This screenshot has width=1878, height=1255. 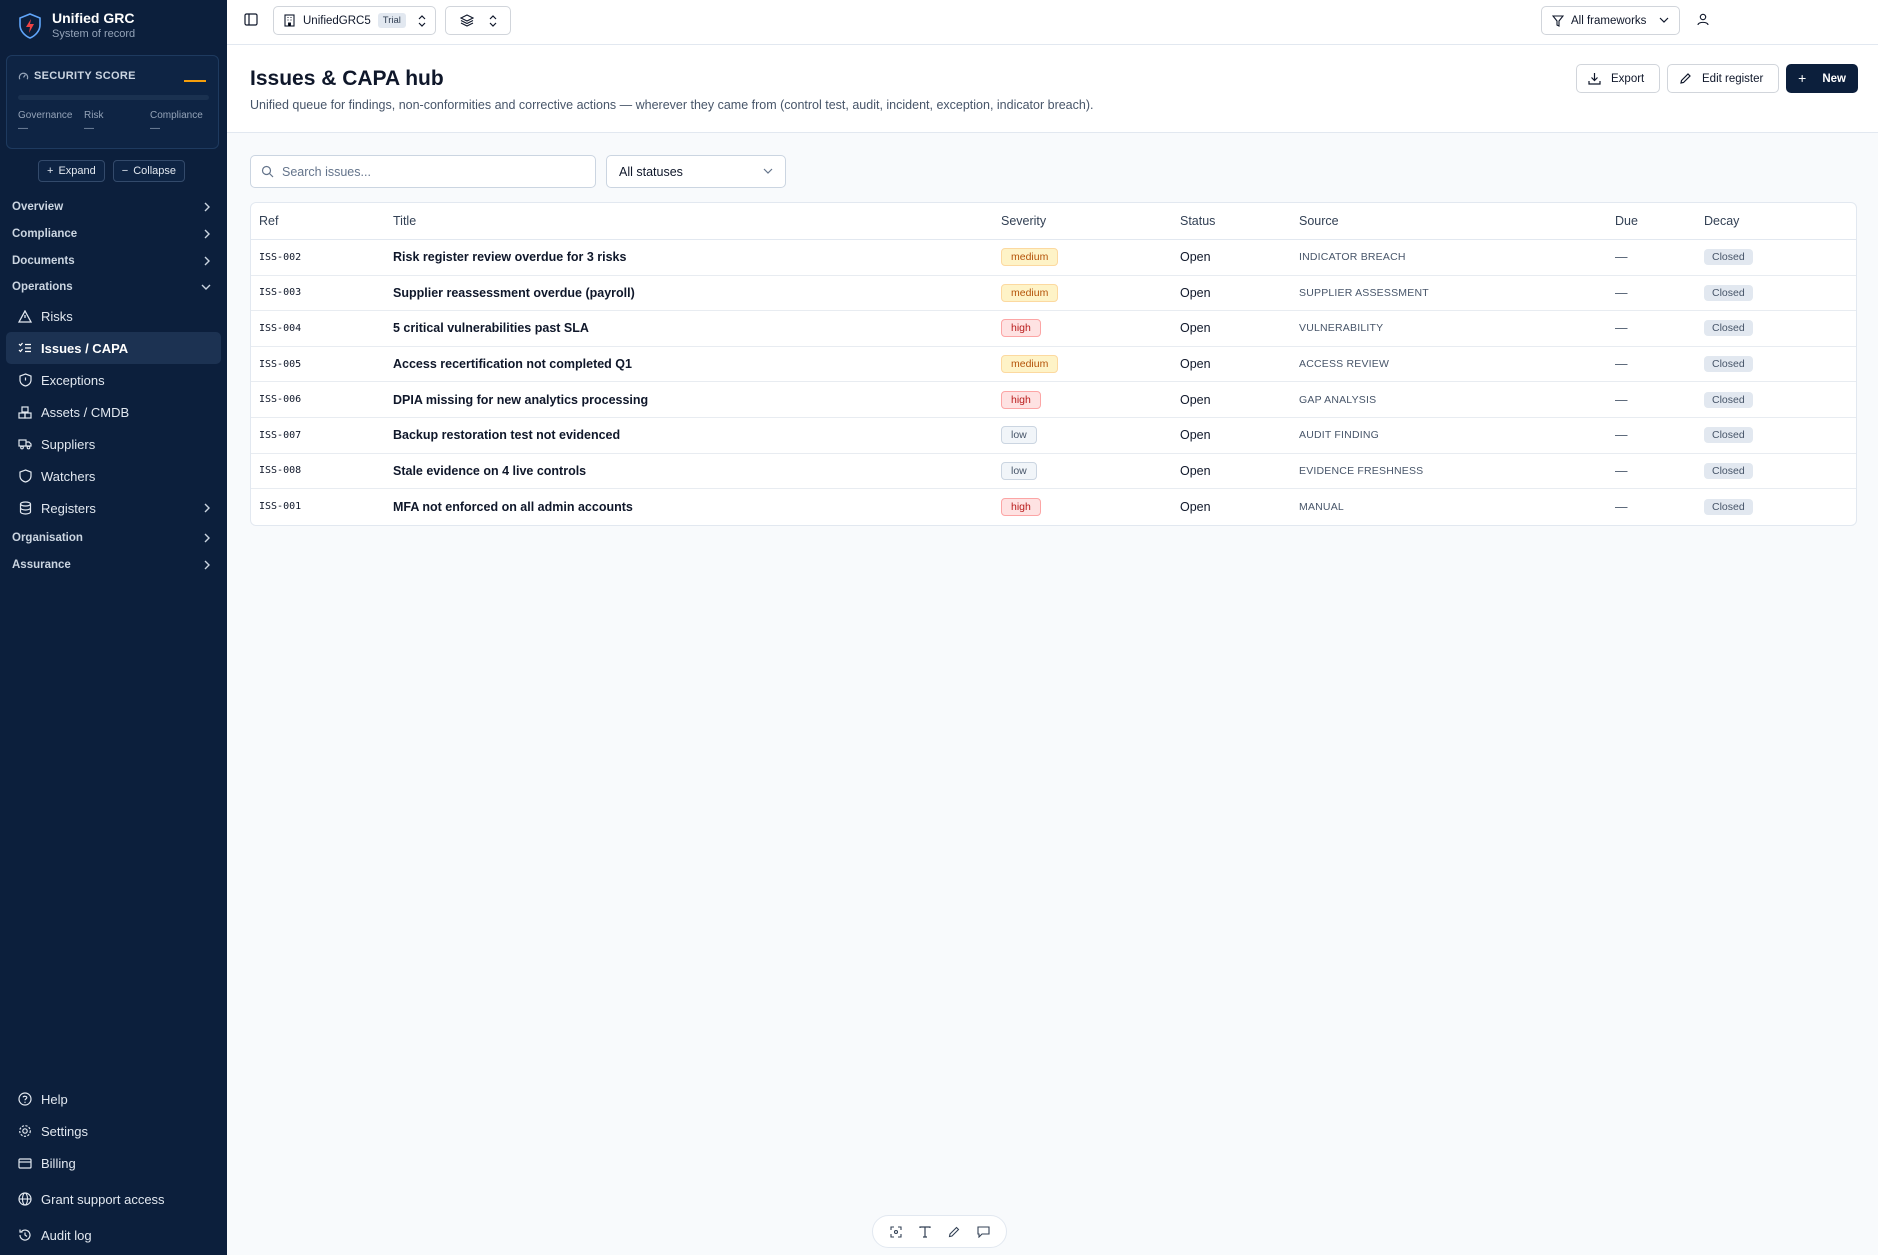 I want to click on new-issue-button: New, so click(x=1822, y=78).